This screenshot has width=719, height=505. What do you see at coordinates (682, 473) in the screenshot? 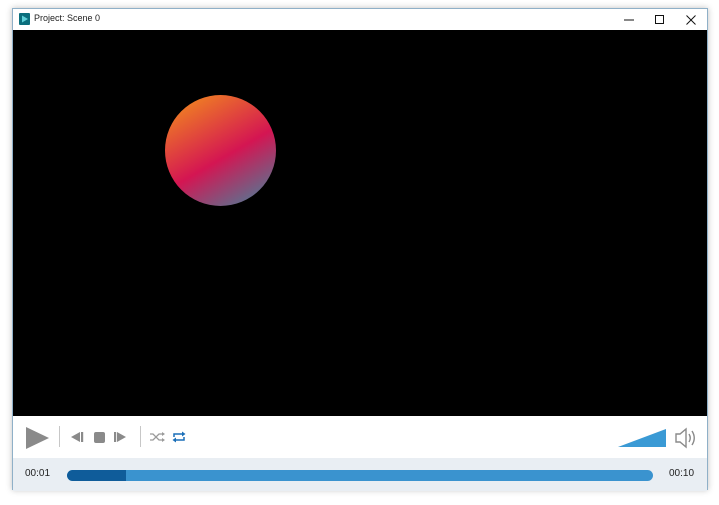
I see `total-time: 00:10` at bounding box center [682, 473].